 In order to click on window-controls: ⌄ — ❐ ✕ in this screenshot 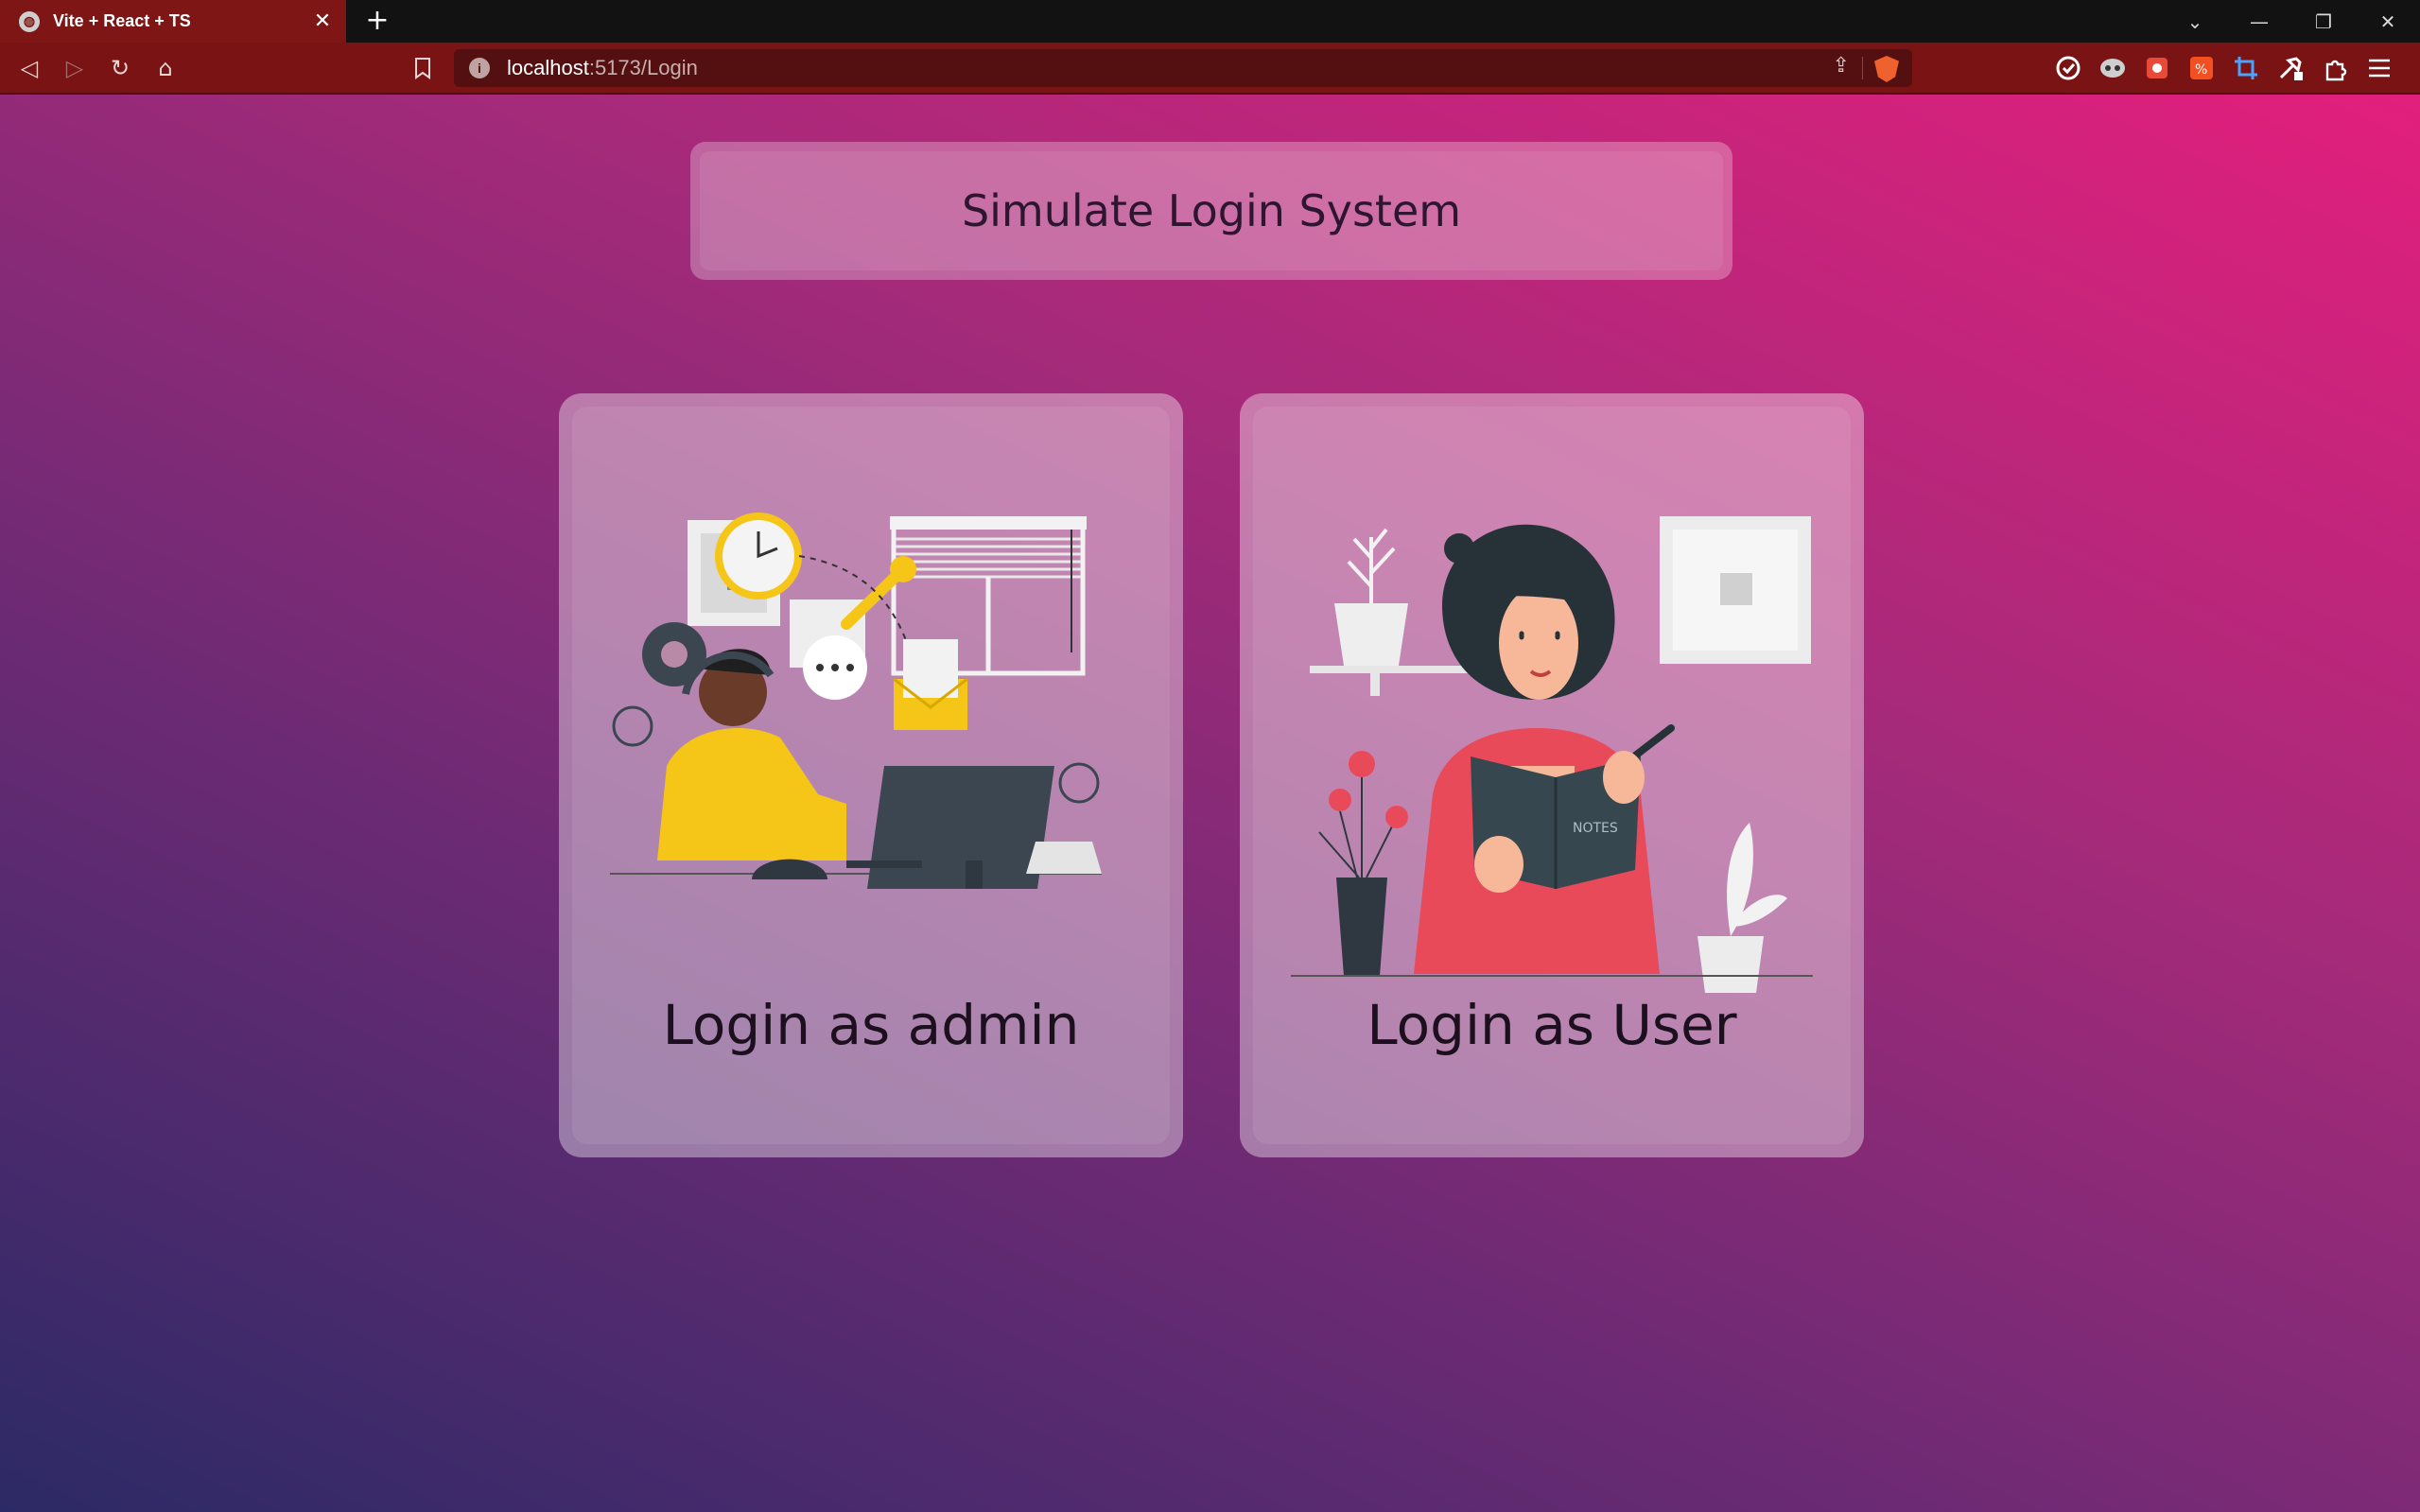, I will do `click(2292, 21)`.